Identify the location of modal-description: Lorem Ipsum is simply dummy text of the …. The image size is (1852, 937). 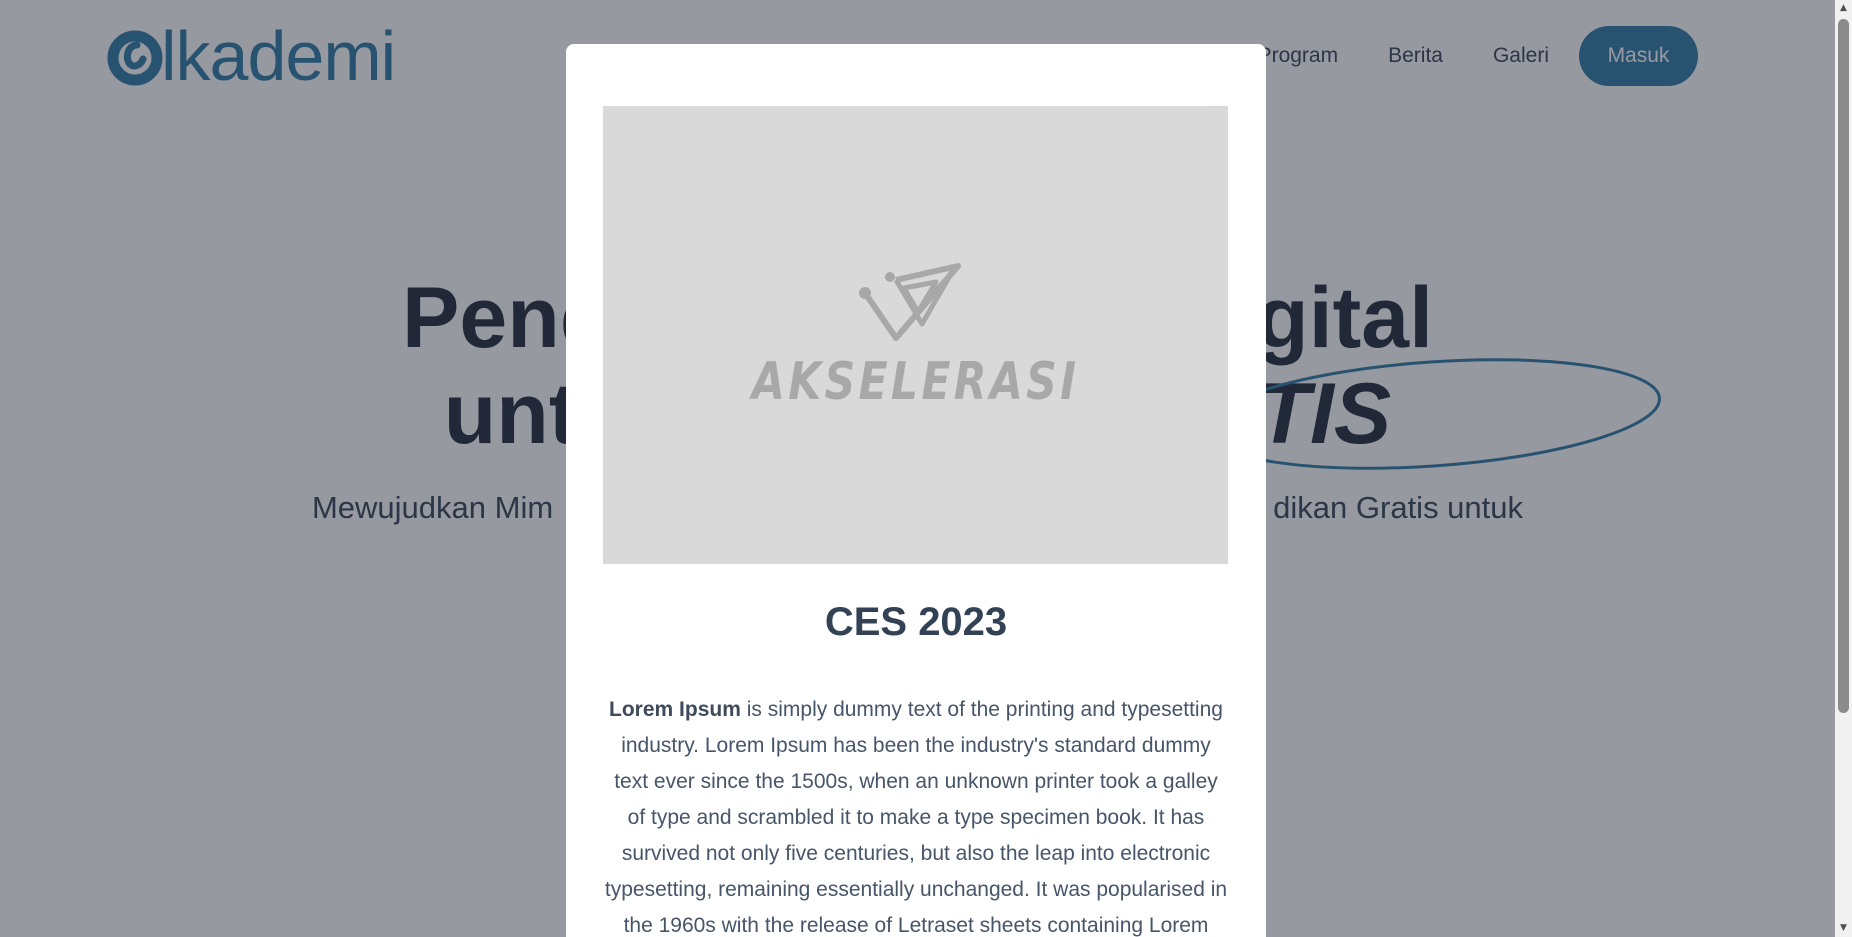
(916, 814).